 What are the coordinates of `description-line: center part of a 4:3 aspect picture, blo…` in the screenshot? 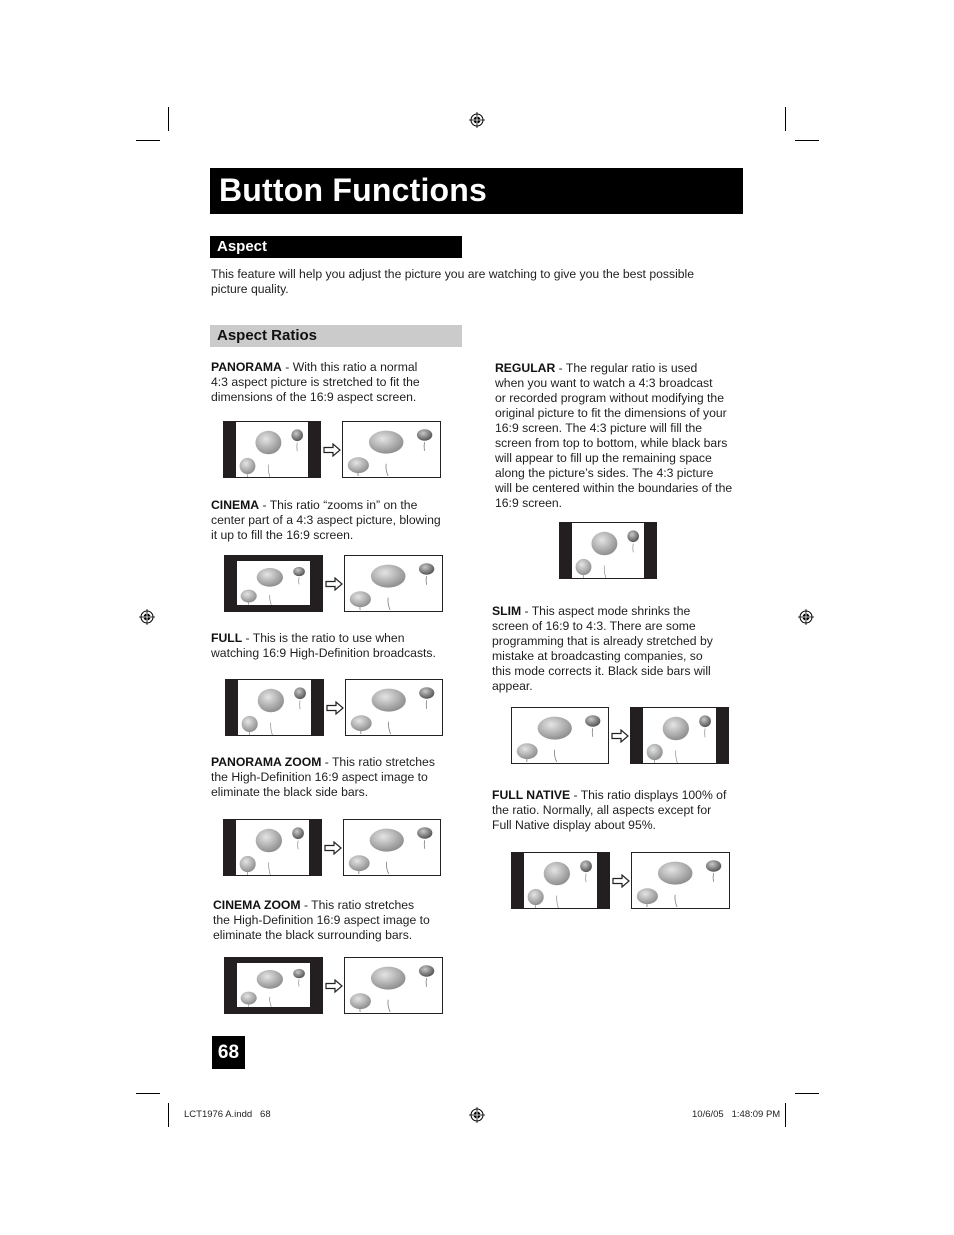 It's located at (326, 520).